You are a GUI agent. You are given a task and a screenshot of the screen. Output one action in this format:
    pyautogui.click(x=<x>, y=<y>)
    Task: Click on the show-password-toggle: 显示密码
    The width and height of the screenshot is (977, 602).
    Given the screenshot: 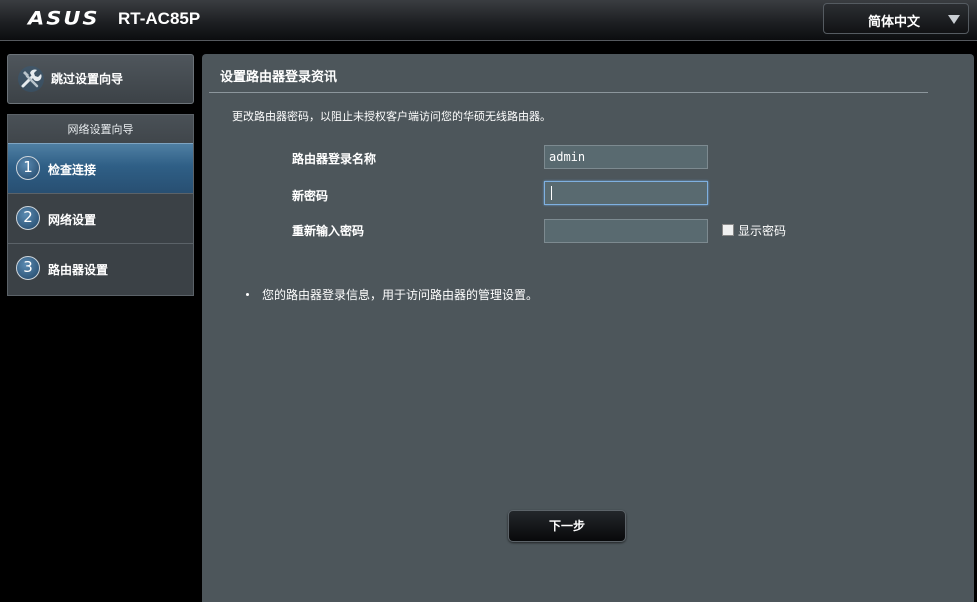 What is the action you would take?
    pyautogui.click(x=754, y=230)
    